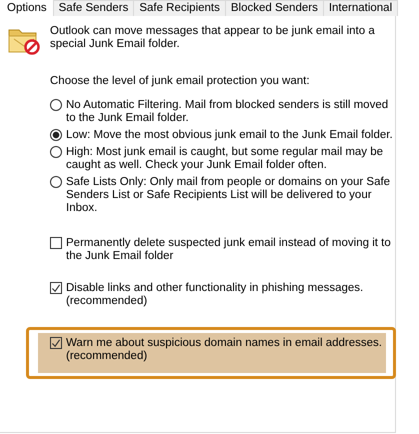  Describe the element at coordinates (229, 250) in the screenshot. I see `checkbox-label: Permanently delete suspected junk email instead of moving it to the Junk Email folder` at that location.